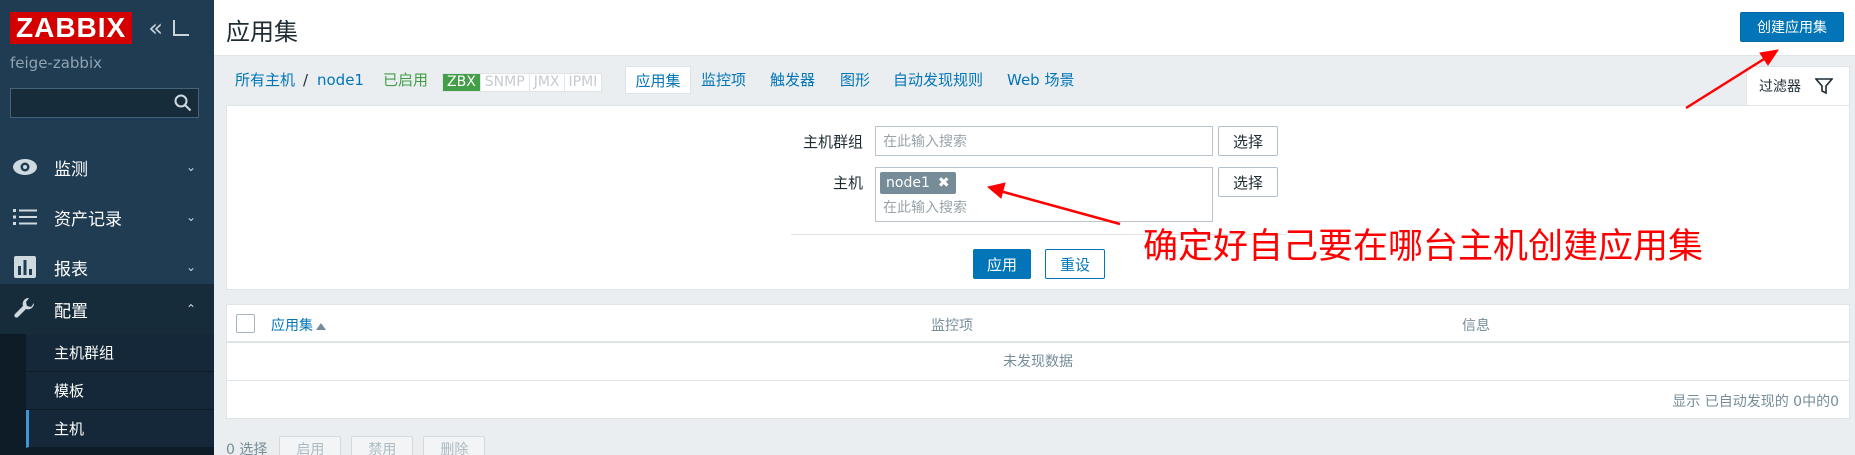  I want to click on server-name: feige-zabbix, so click(56, 63).